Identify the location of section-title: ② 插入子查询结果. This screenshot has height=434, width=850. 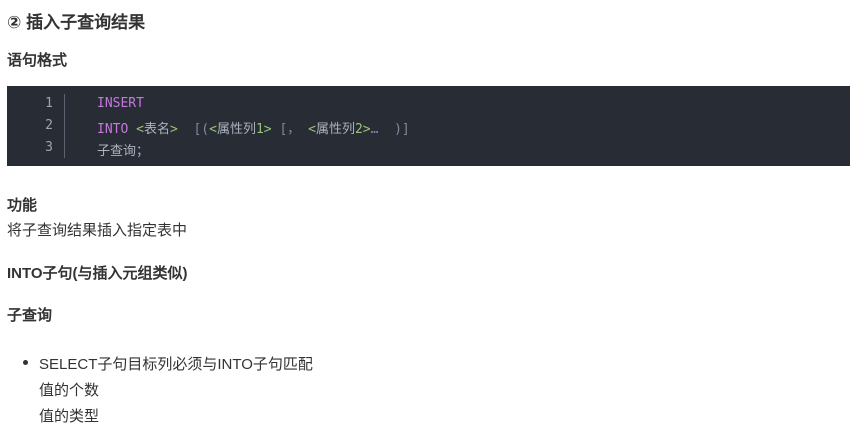
(76, 22).